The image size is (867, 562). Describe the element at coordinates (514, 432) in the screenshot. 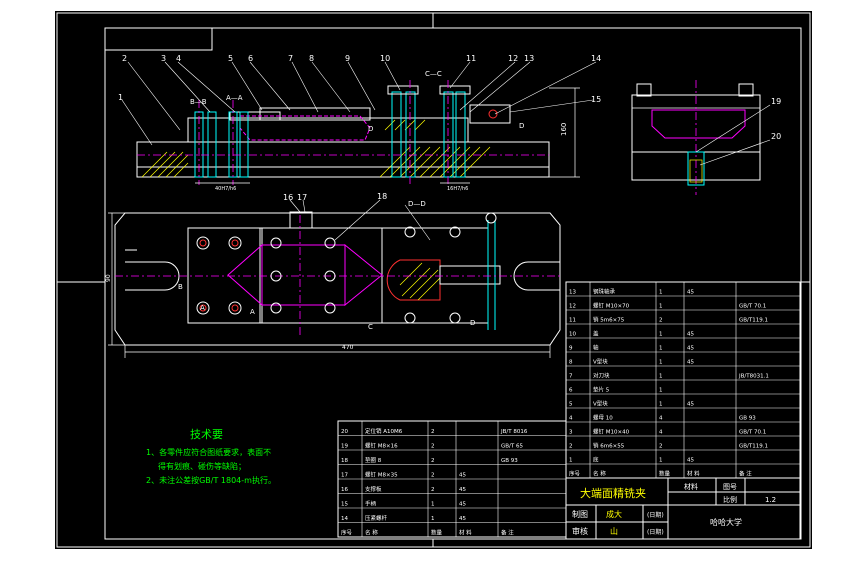

I see `parts-left-row-20-std: JB/T 8016` at that location.